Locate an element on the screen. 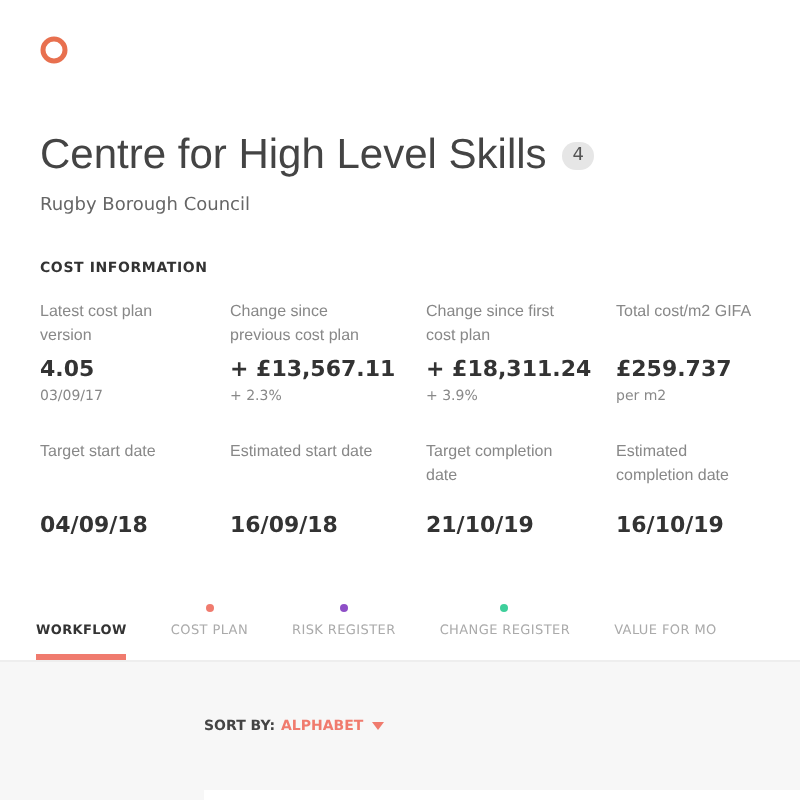 This screenshot has height=800, width=800. metric-value: 16/09/18 is located at coordinates (285, 525).